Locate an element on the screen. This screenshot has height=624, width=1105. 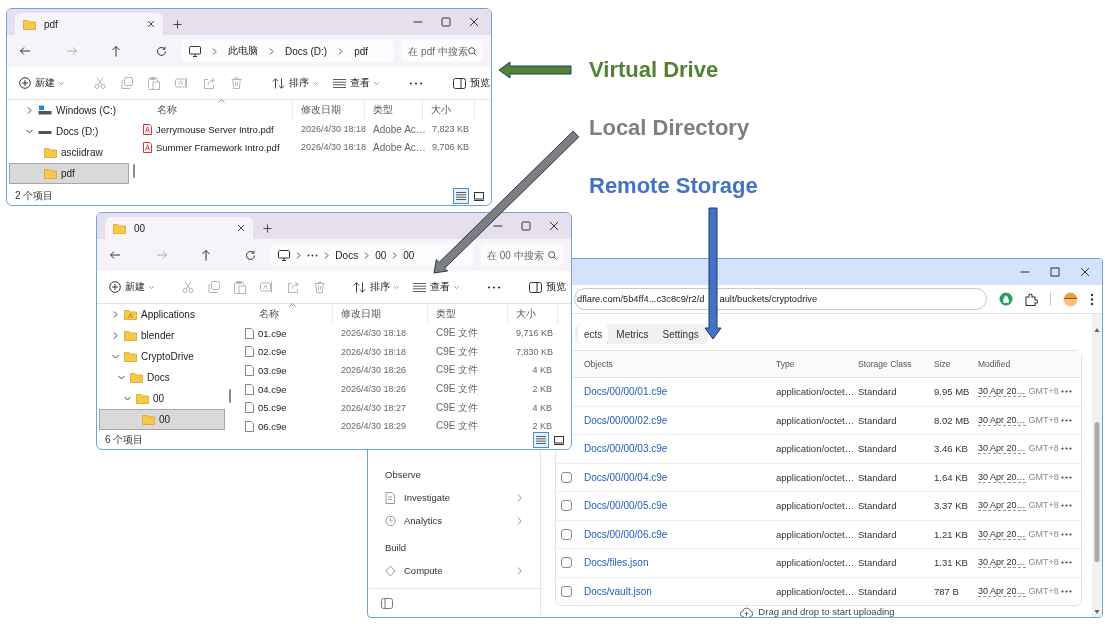
breadcrumb-item: 此电脑 is located at coordinates (242, 51).